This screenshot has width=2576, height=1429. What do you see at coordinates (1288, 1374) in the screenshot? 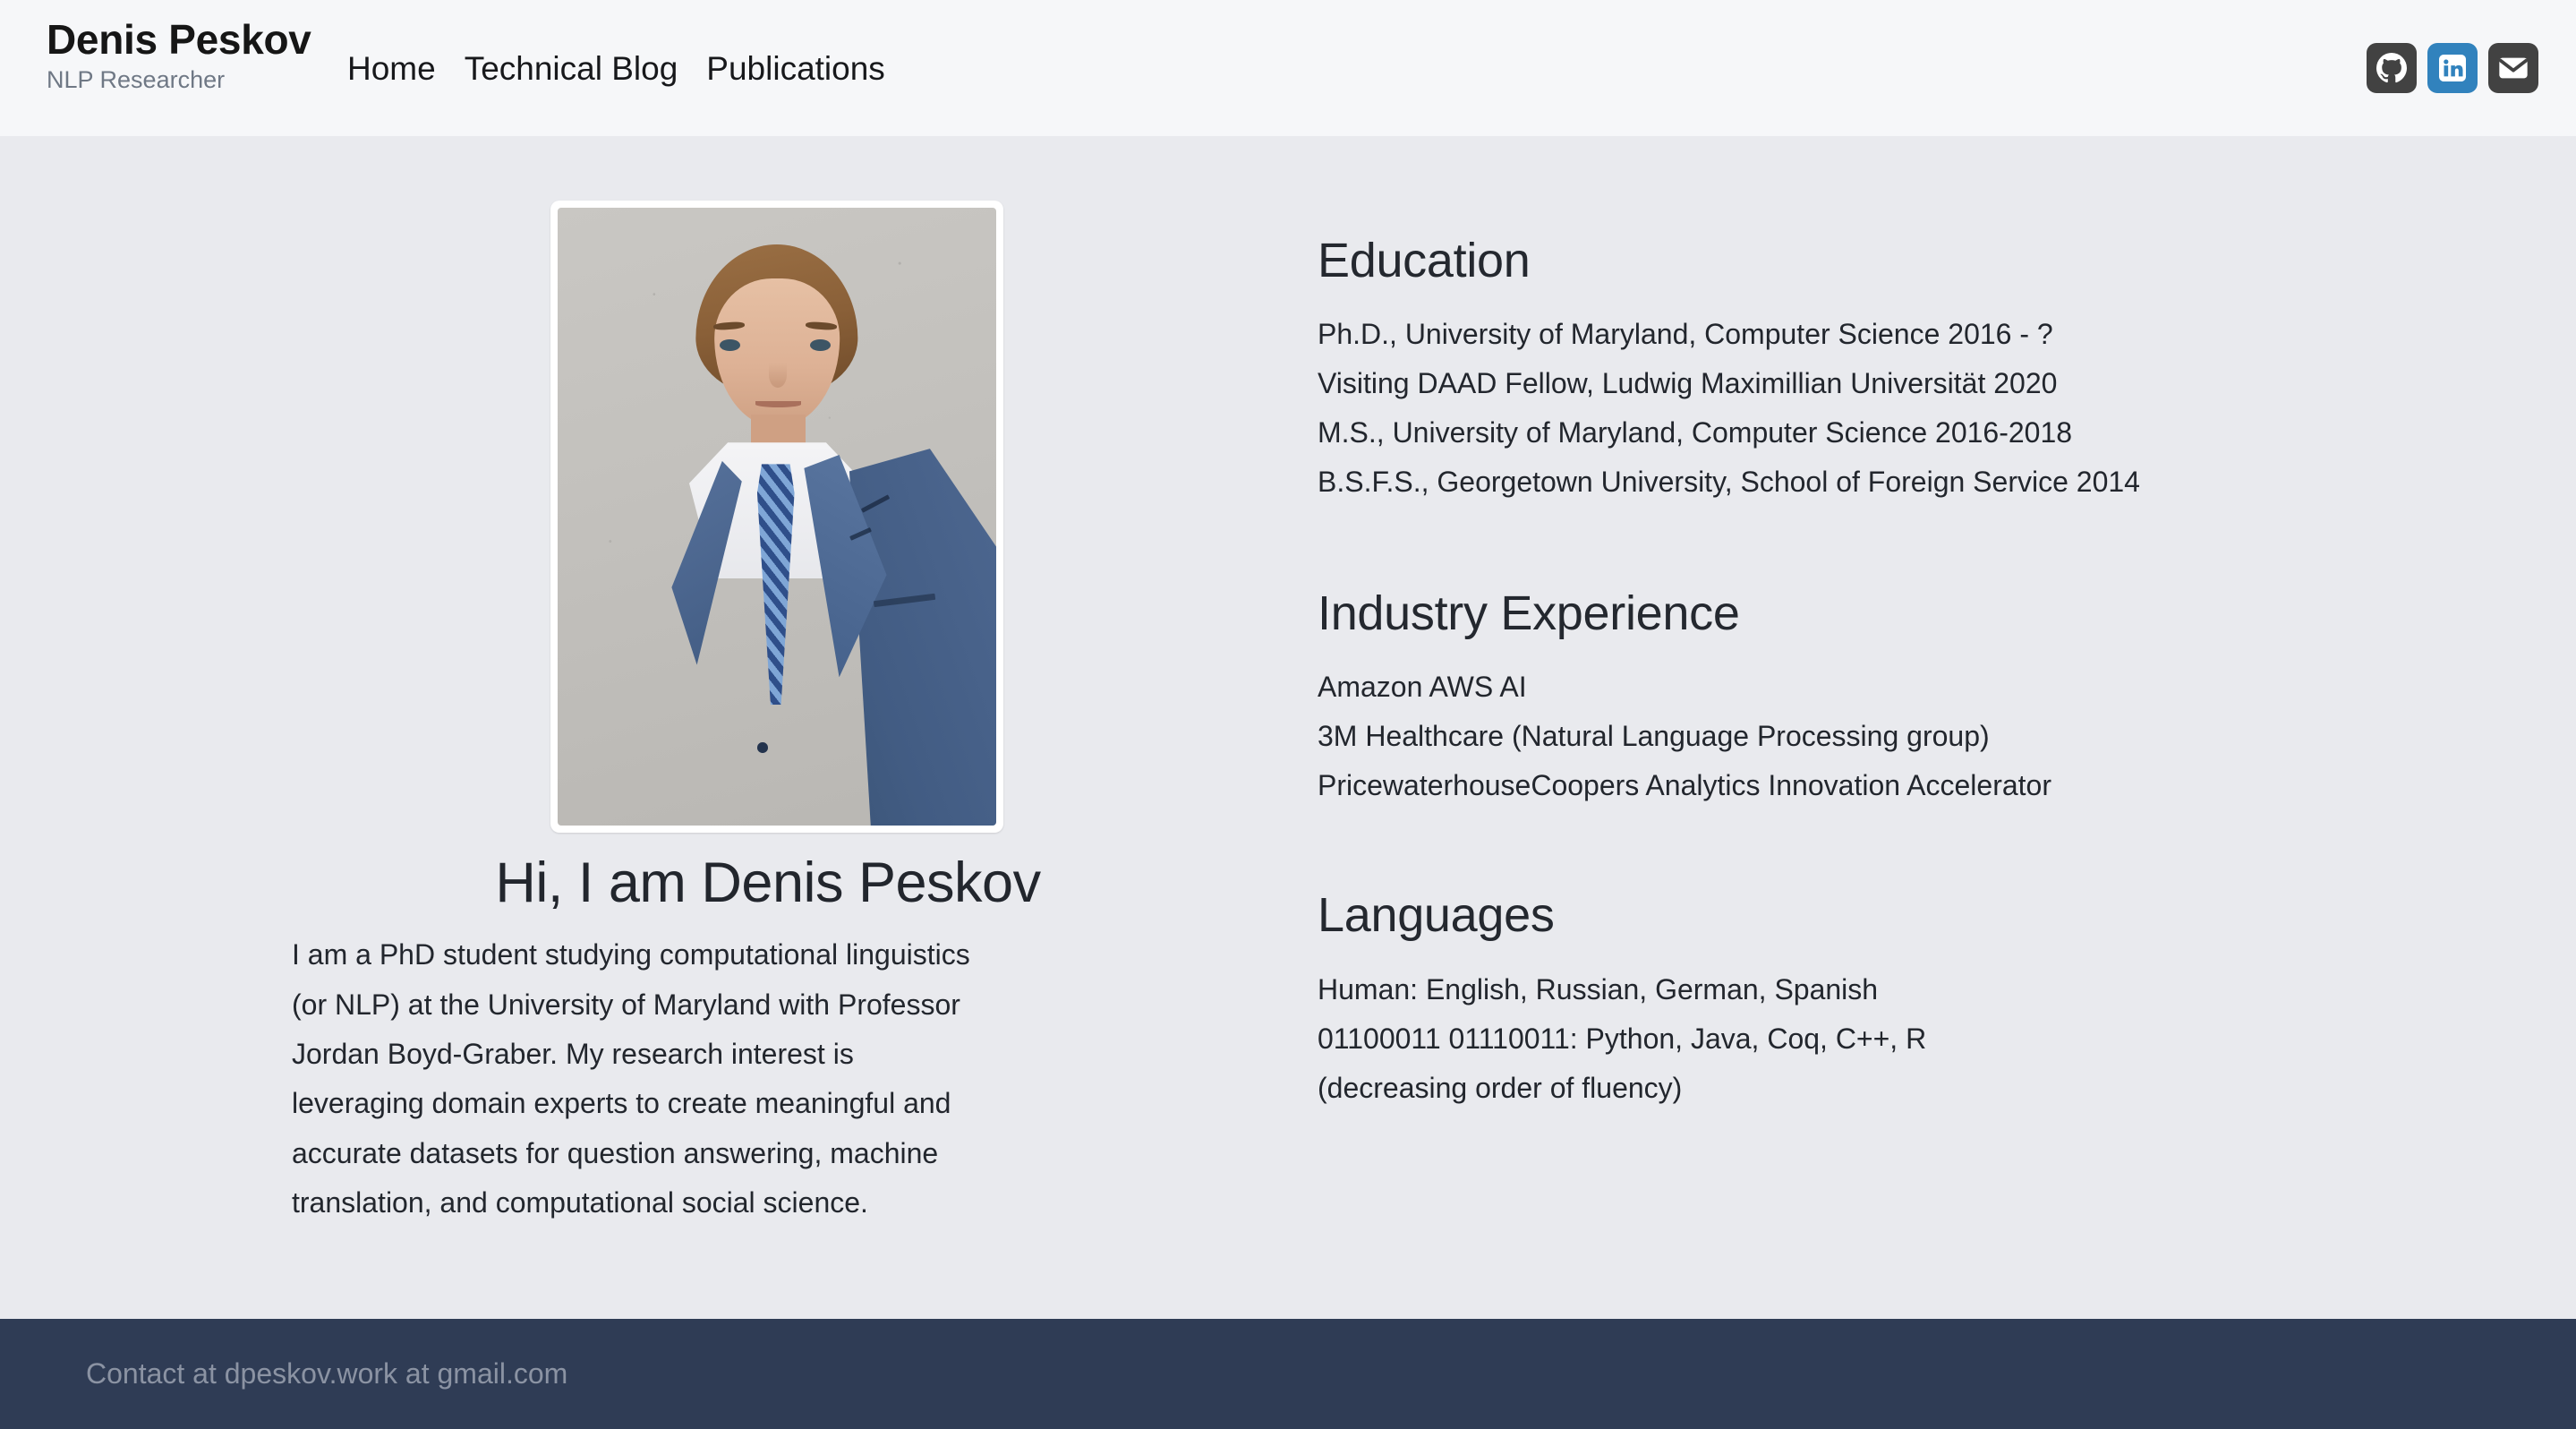
I see `site-footer: Contact at dpeskov.work at gmail.com` at bounding box center [1288, 1374].